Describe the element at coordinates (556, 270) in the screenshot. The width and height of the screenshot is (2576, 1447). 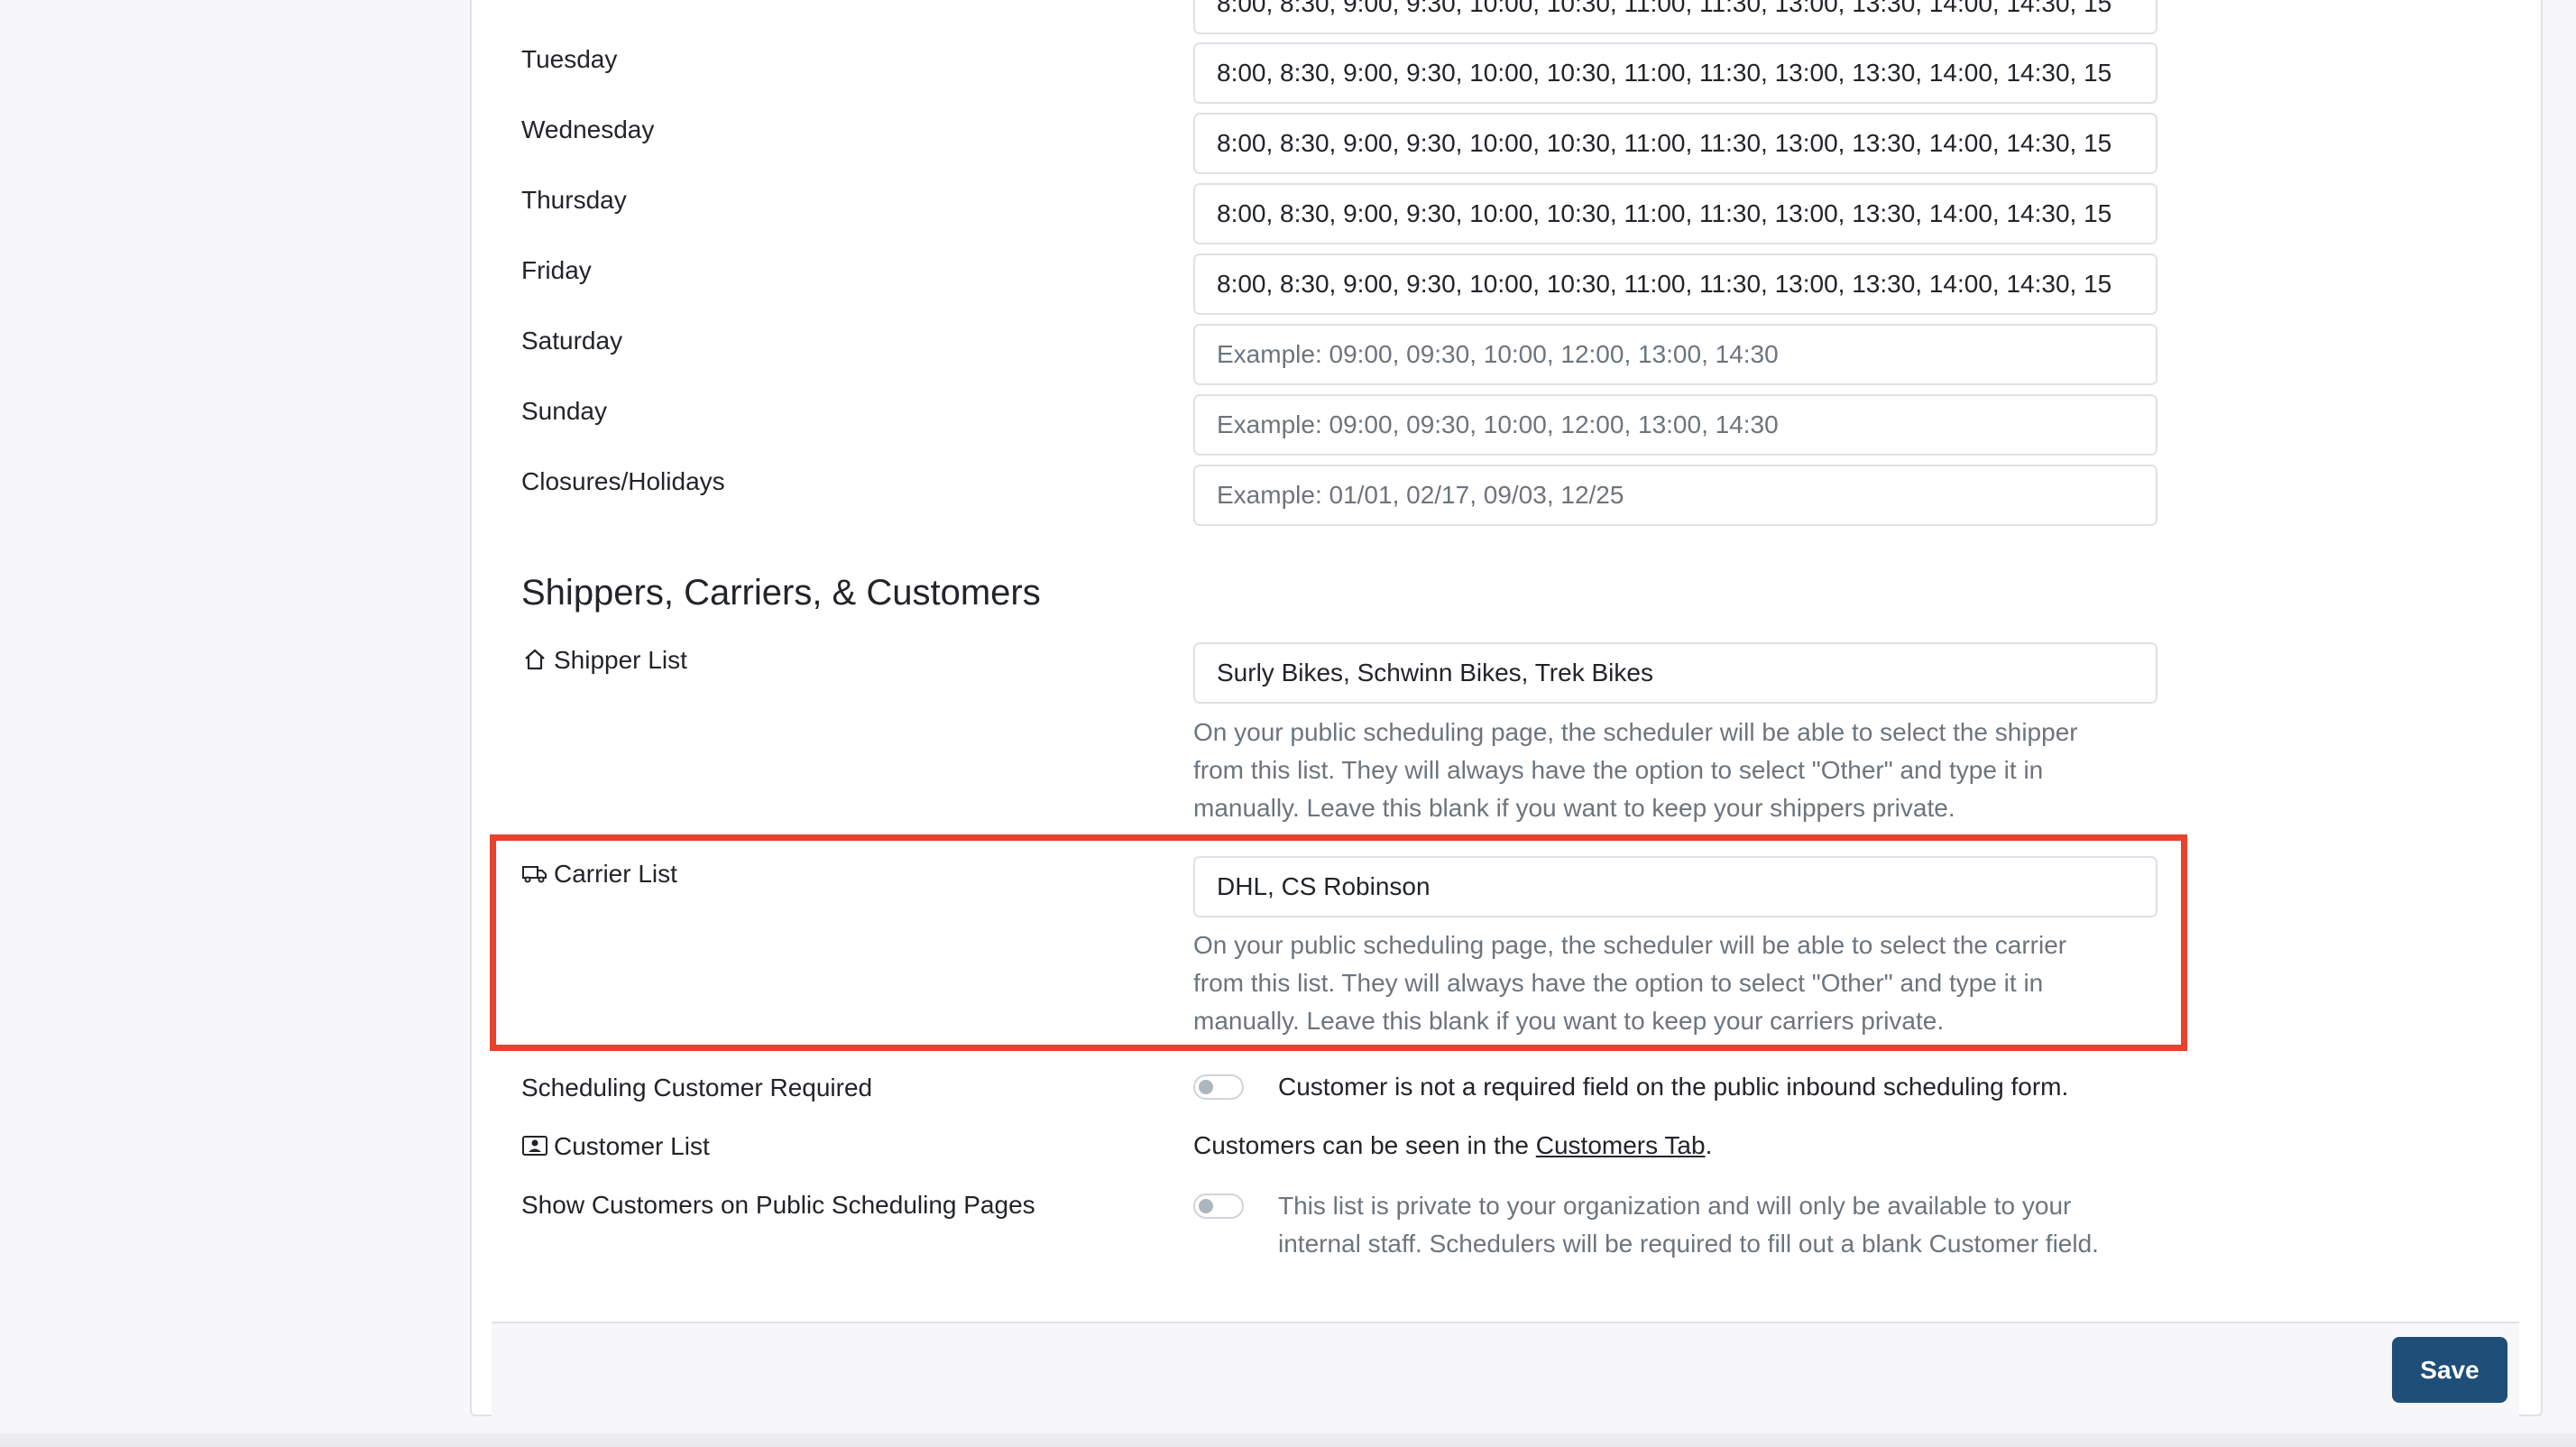
I see `friday-label: Friday` at that location.